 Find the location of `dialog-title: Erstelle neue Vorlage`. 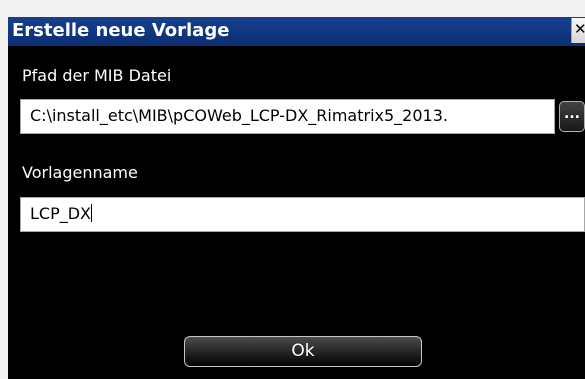

dialog-title: Erstelle neue Vorlage is located at coordinates (121, 30).